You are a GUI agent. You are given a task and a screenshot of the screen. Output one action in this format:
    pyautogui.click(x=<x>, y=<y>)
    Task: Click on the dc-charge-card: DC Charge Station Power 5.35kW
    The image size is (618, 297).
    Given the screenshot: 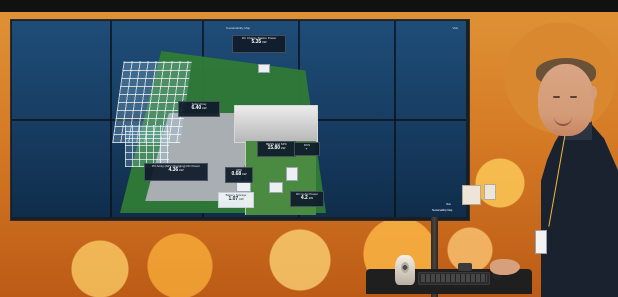 What is the action you would take?
    pyautogui.click(x=259, y=44)
    